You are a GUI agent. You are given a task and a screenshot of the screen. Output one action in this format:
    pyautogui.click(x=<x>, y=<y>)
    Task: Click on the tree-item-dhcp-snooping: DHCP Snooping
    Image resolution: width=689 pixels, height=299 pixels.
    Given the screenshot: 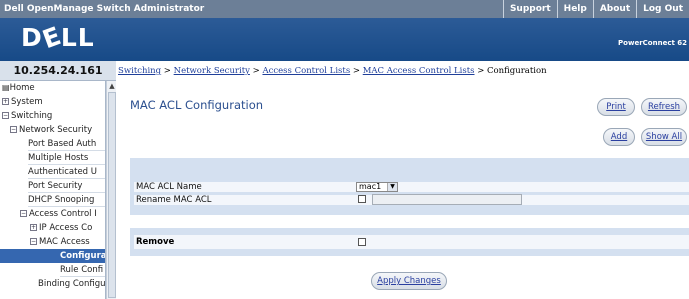 What is the action you would take?
    pyautogui.click(x=66, y=200)
    